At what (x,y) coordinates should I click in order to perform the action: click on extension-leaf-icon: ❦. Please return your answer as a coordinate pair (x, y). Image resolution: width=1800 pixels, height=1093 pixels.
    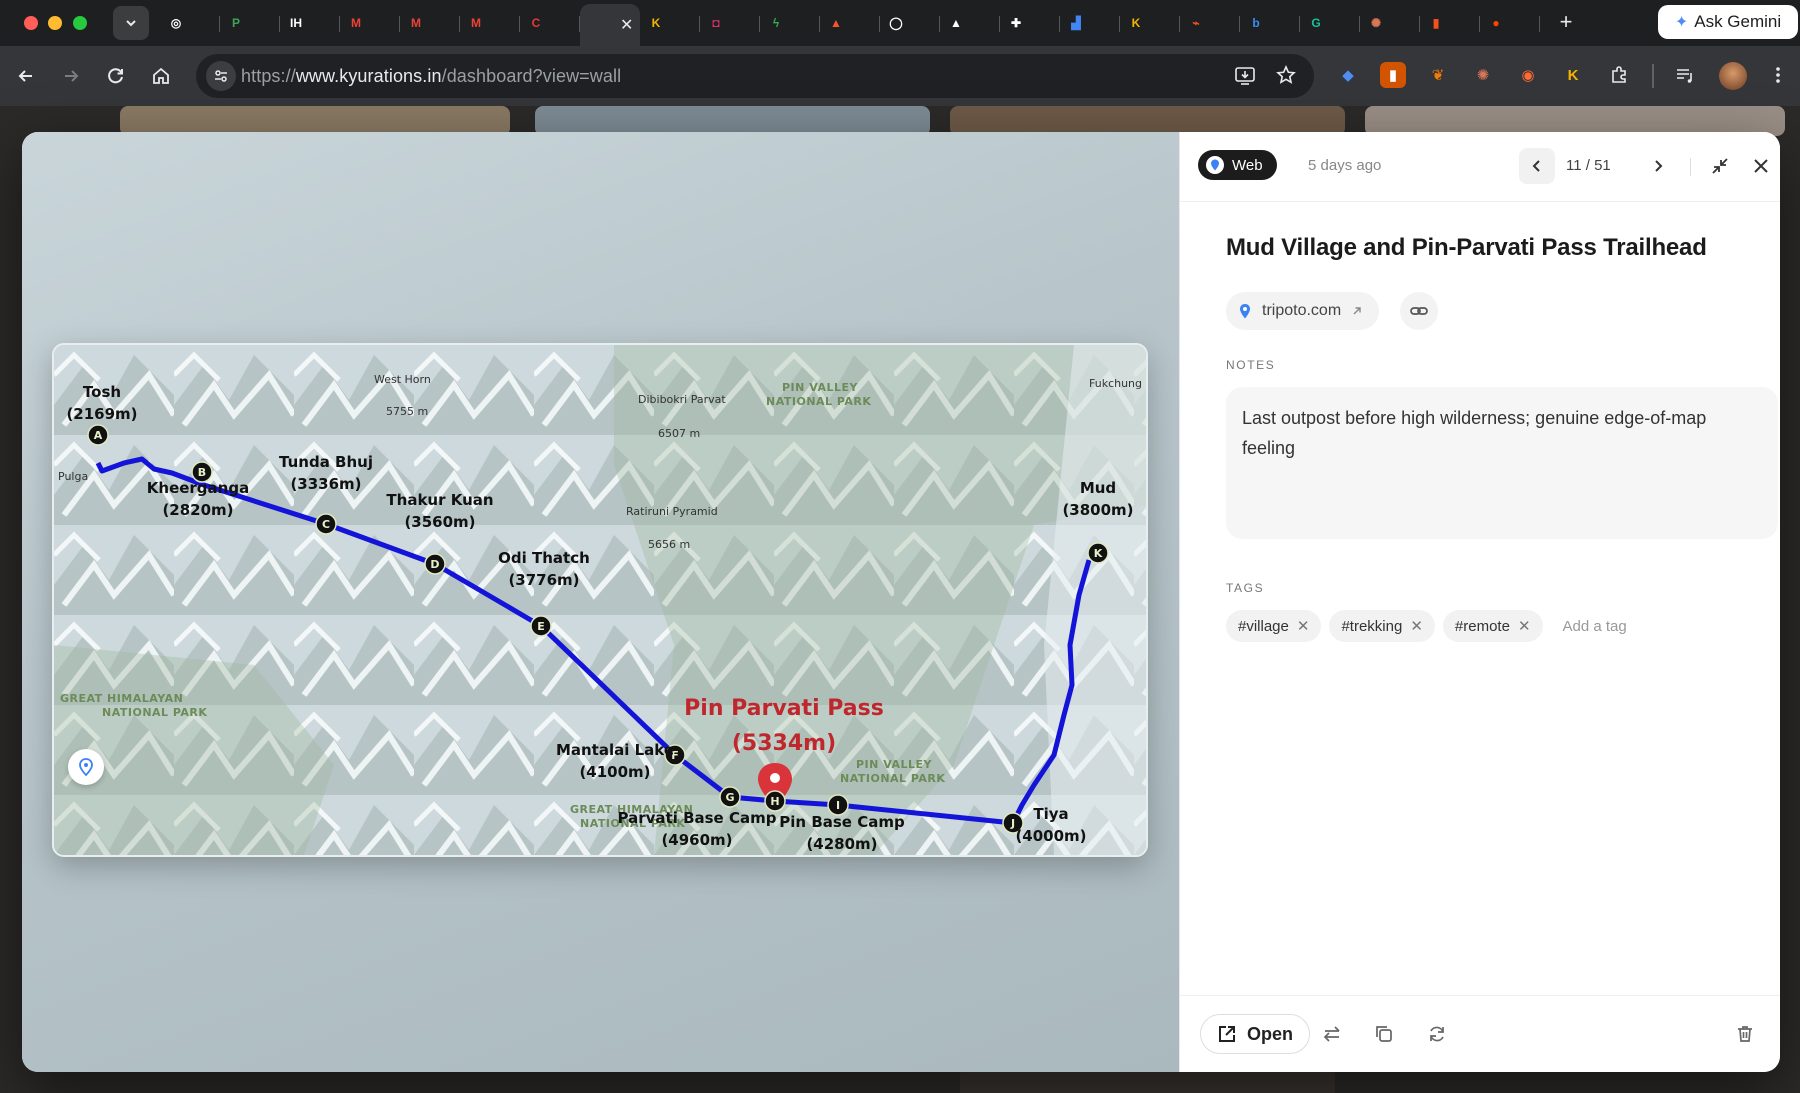
    Looking at the image, I should click on (1438, 75).